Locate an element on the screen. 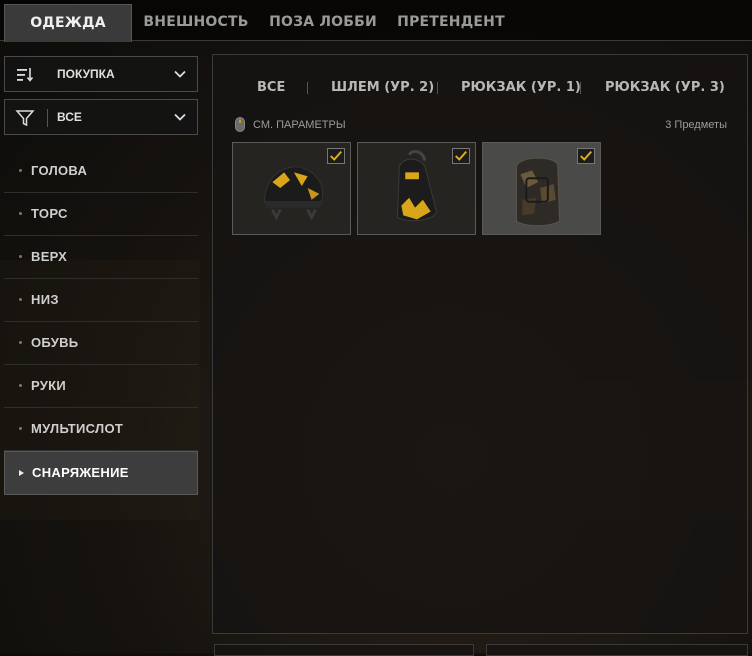 The height and width of the screenshot is (656, 752). view-params-text: СМ. ПАРАМЕТРЫ is located at coordinates (299, 125).